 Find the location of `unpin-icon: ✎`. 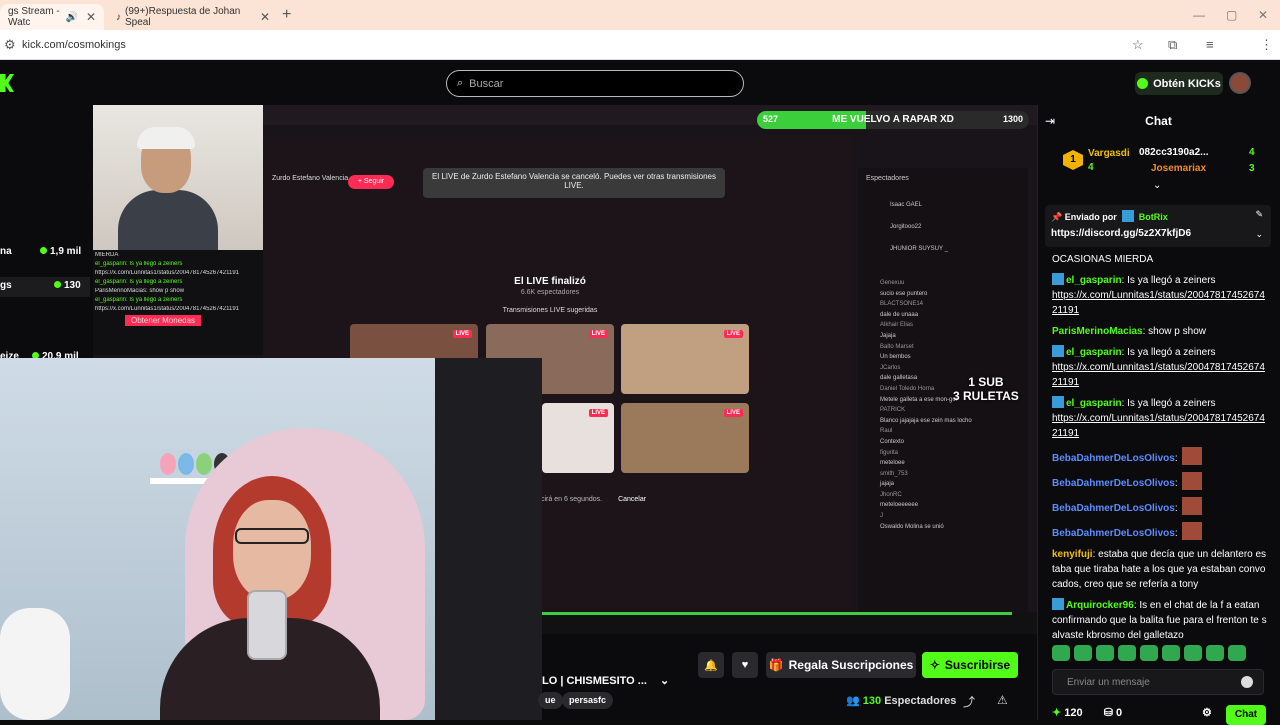

unpin-icon: ✎ is located at coordinates (1259, 214).